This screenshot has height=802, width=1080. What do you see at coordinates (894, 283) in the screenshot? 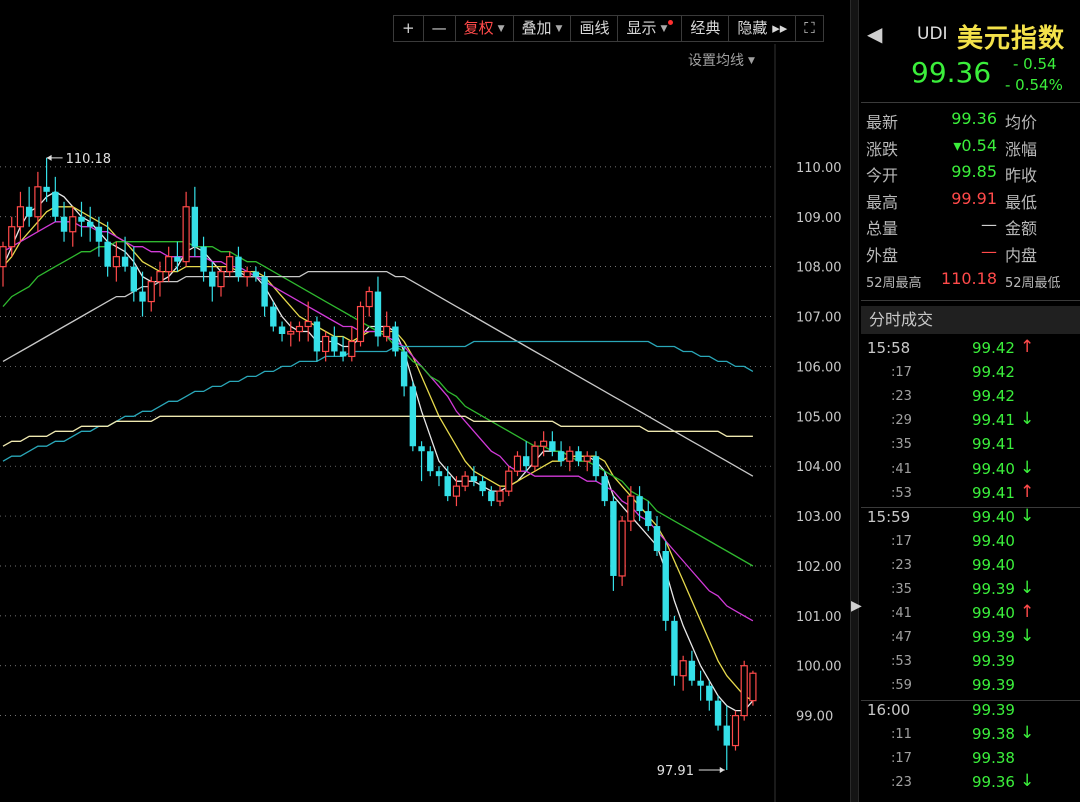
I see `quote-label: 52周最高` at bounding box center [894, 283].